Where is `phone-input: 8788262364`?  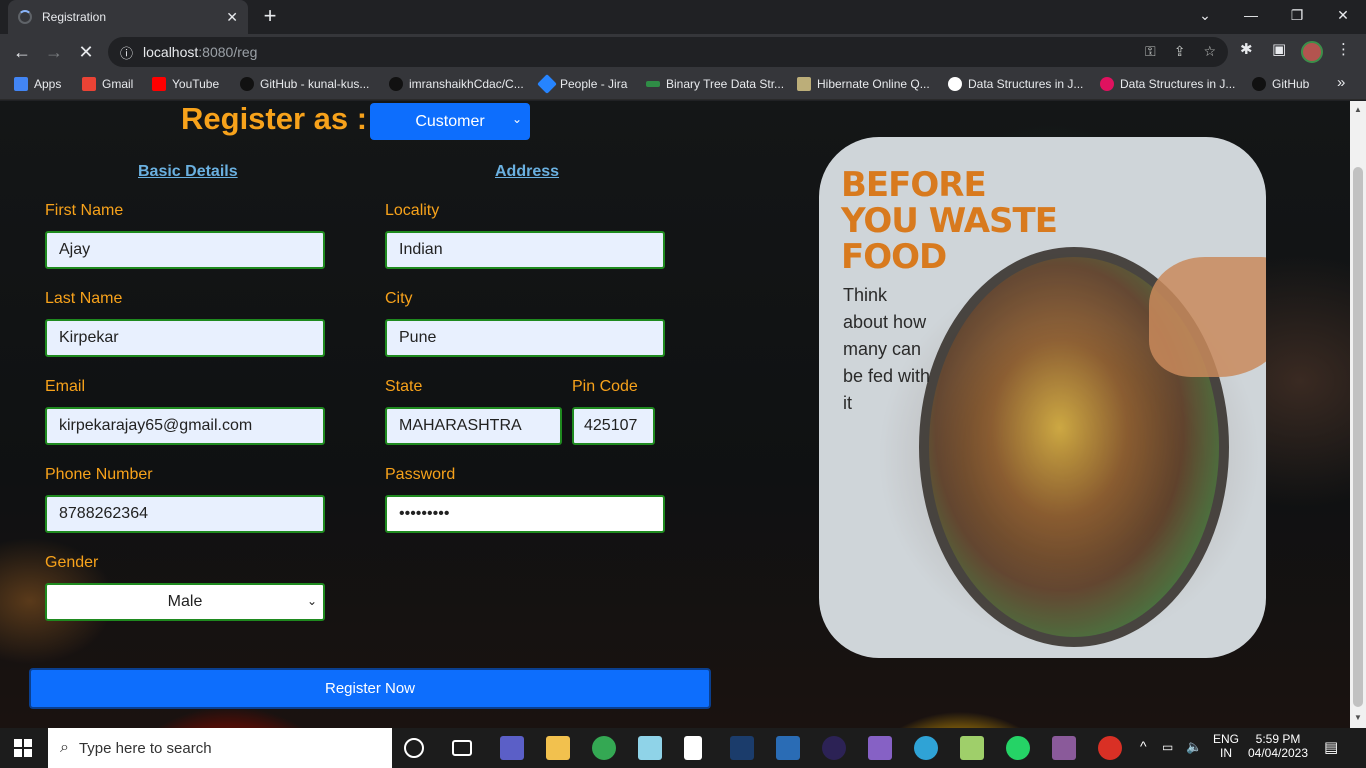
phone-input: 8788262364 is located at coordinates (185, 514).